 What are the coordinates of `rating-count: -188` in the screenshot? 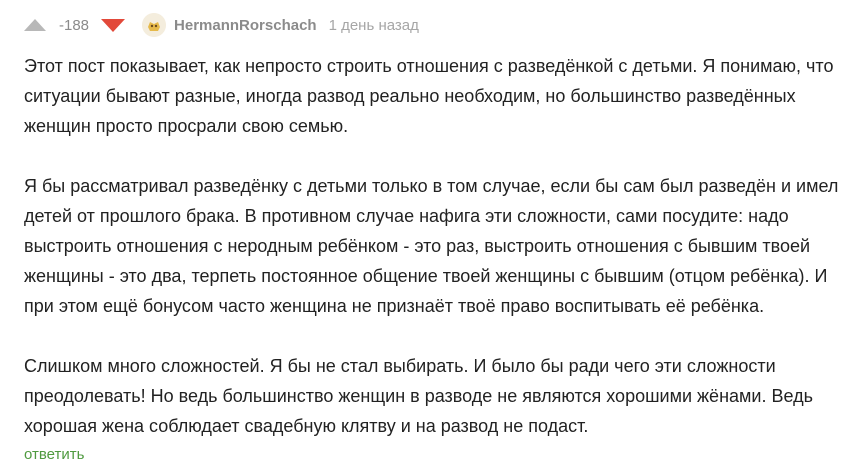 It's located at (74, 25).